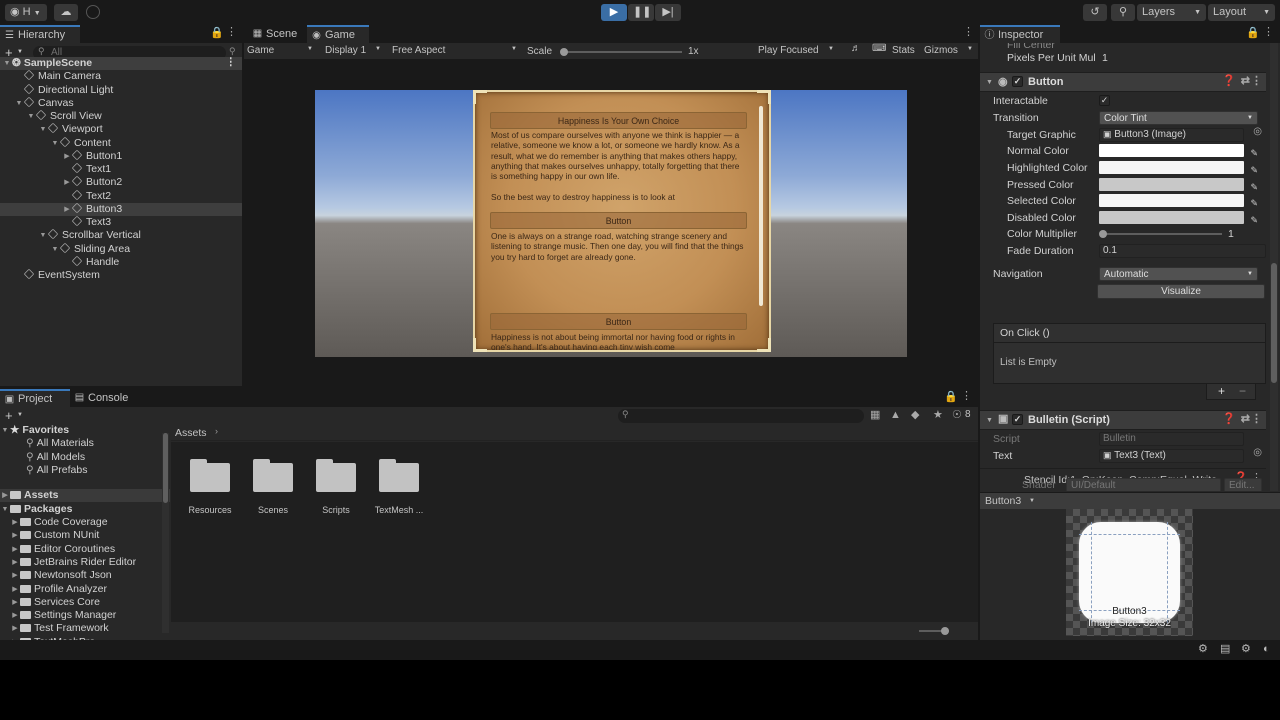 The width and height of the screenshot is (1280, 720). What do you see at coordinates (85, 457) in the screenshot?
I see `favorite-item: ⚲ All Models` at bounding box center [85, 457].